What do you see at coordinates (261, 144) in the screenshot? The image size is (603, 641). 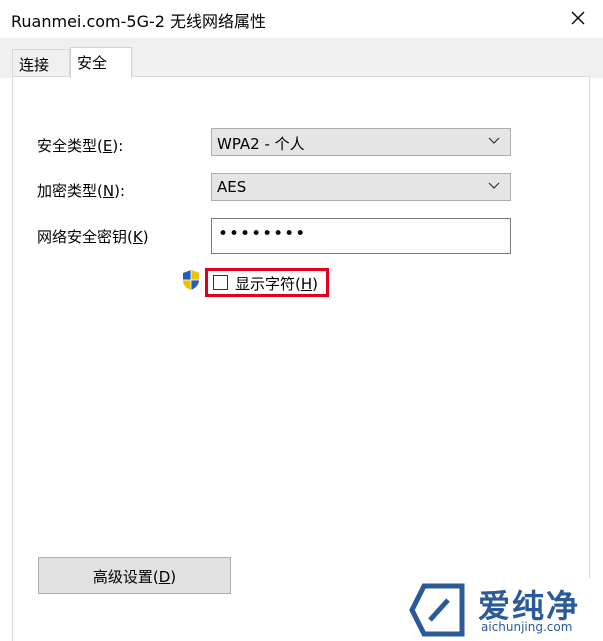 I see `security-type-value: WPA2 - 个人` at bounding box center [261, 144].